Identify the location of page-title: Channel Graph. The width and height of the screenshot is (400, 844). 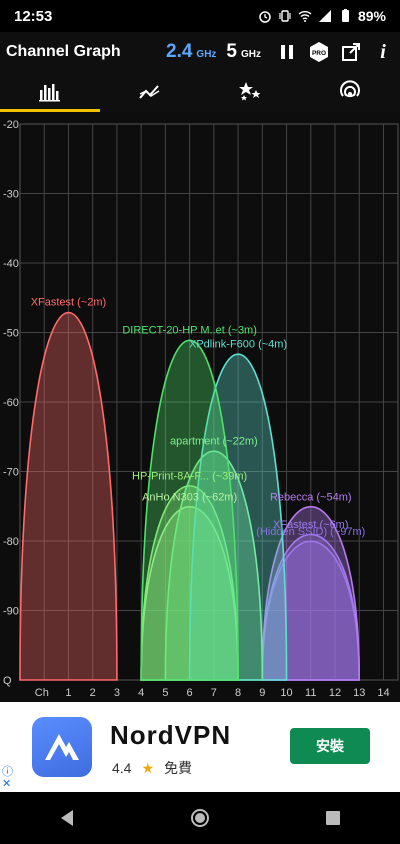
(63, 51).